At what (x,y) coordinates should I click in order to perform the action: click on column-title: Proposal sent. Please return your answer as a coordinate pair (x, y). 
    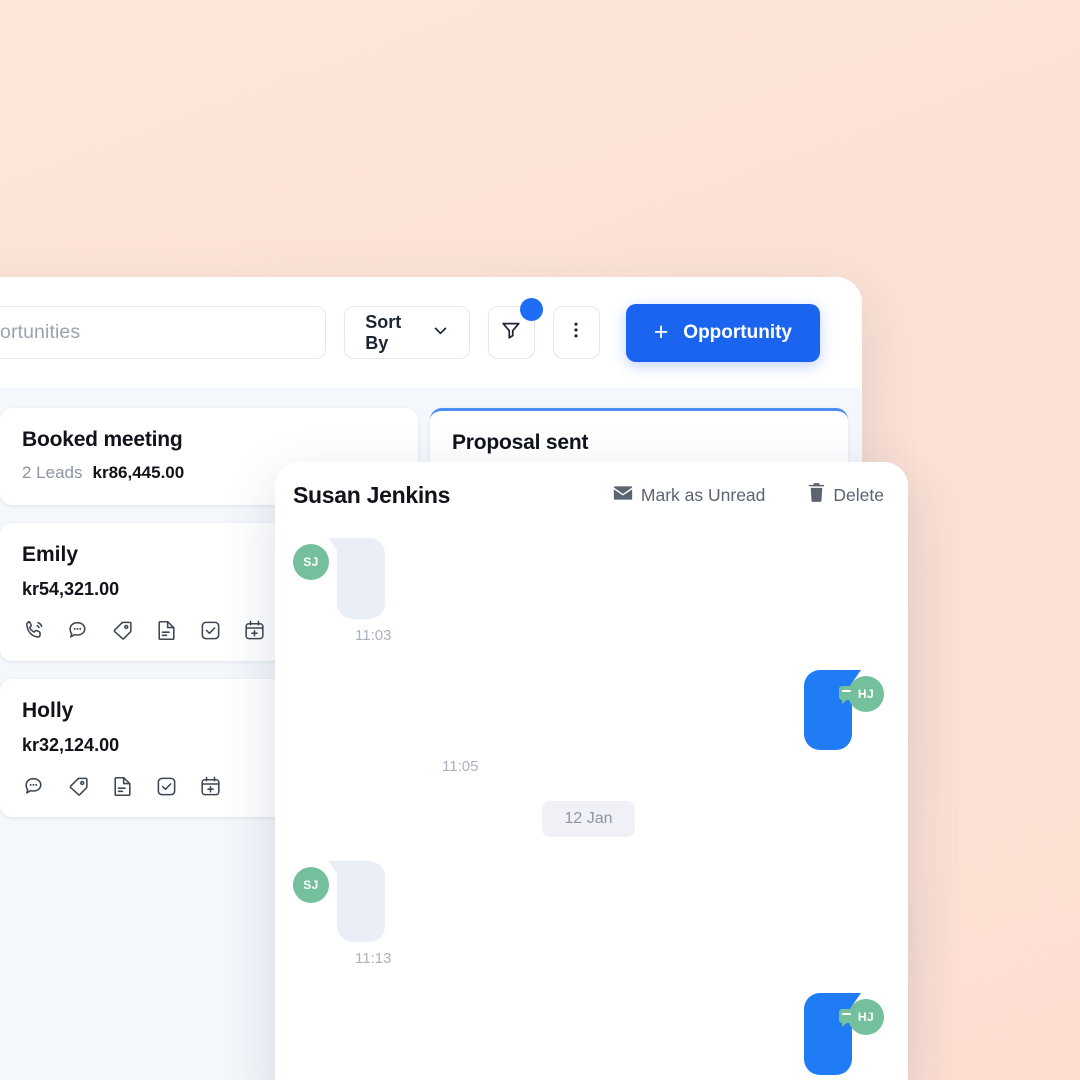
    Looking at the image, I should click on (520, 442).